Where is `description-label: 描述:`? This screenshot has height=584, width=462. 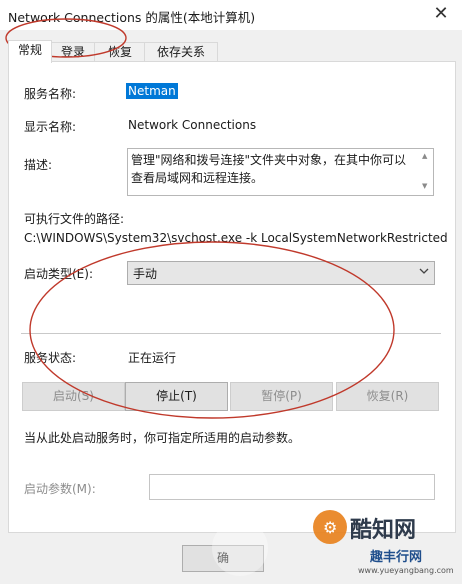 description-label: 描述: is located at coordinates (38, 165).